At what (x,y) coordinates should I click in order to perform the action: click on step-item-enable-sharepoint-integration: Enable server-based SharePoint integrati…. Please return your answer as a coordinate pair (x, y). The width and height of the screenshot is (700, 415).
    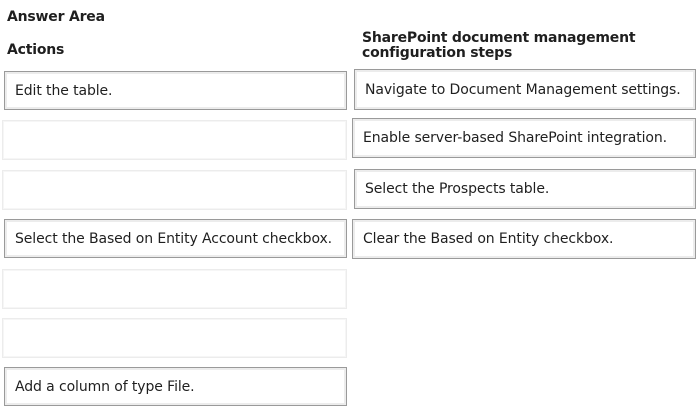
    Looking at the image, I should click on (524, 138).